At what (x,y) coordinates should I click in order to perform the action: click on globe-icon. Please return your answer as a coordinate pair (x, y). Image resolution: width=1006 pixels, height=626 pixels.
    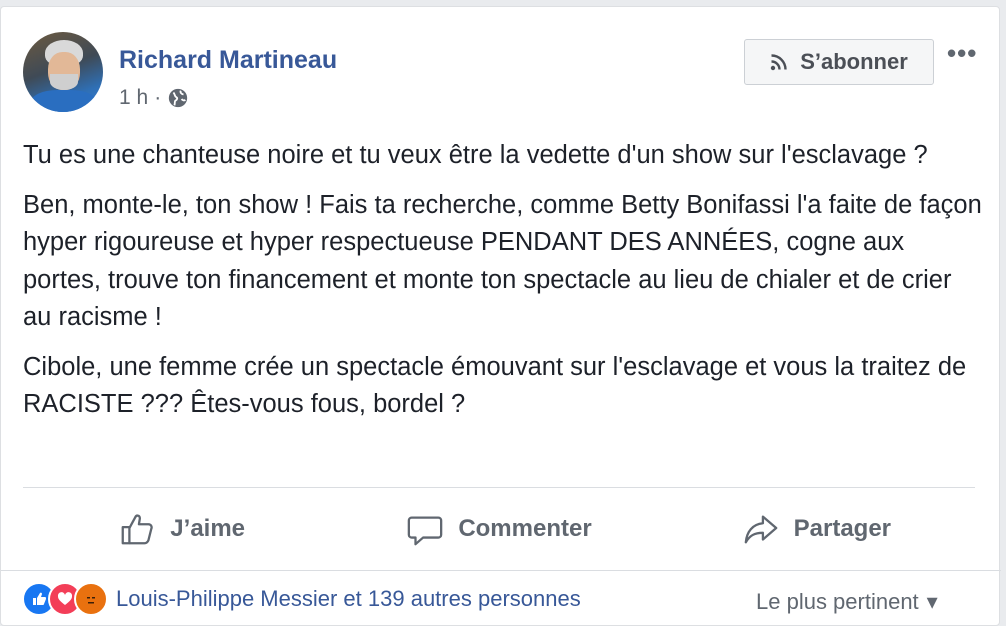
    Looking at the image, I should click on (178, 98).